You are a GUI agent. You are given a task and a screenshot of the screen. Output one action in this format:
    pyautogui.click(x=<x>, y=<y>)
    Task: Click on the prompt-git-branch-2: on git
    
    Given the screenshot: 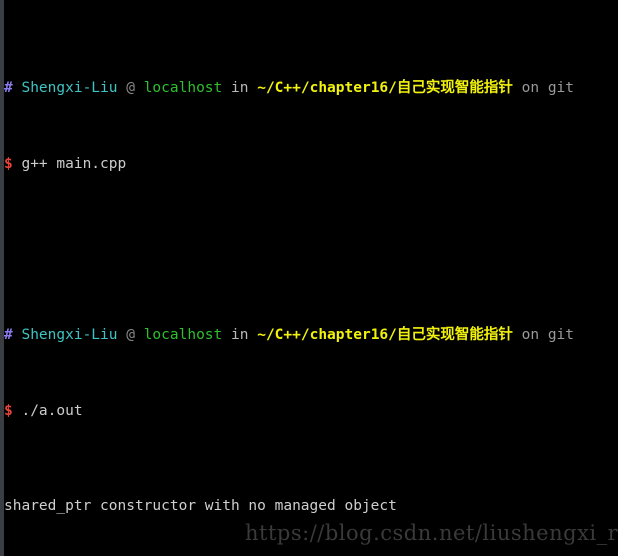 What is the action you would take?
    pyautogui.click(x=548, y=335)
    